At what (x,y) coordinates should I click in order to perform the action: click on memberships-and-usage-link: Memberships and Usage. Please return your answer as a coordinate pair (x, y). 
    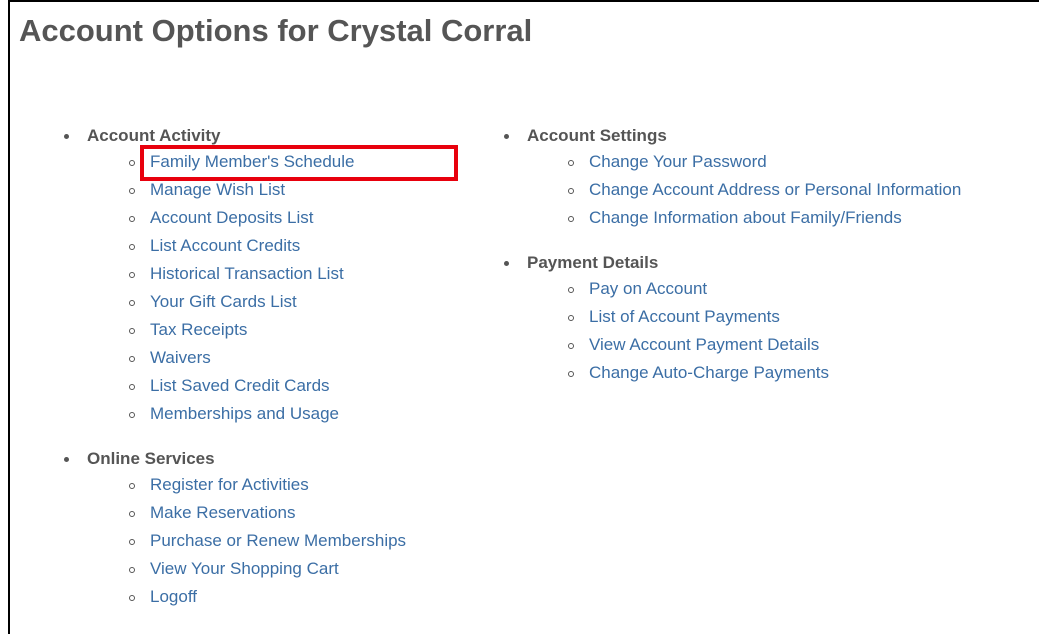
    Looking at the image, I should click on (244, 413).